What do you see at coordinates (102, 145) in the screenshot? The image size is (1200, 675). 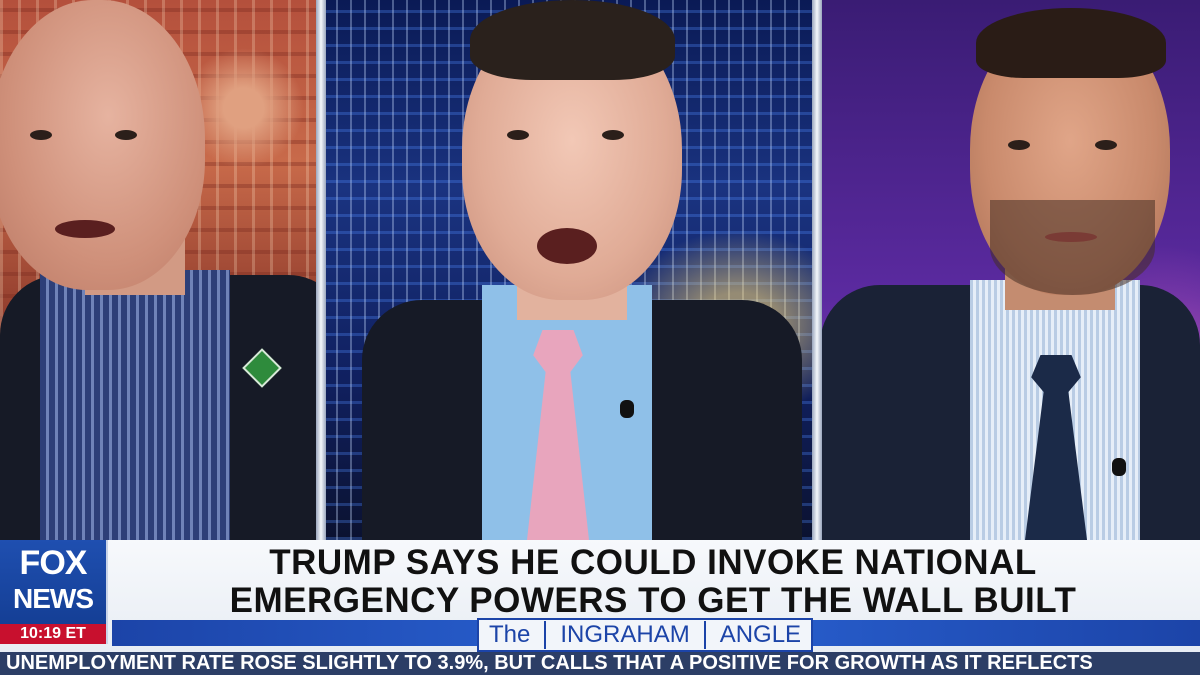 I see `head` at bounding box center [102, 145].